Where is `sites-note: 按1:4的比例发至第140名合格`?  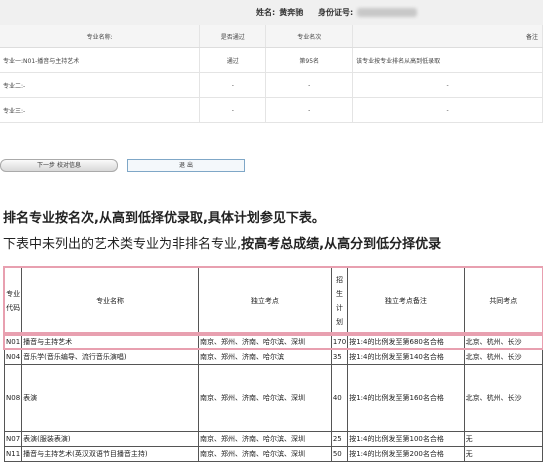
sites-note: 按1:4的比例发至第140名合格 is located at coordinates (406, 357).